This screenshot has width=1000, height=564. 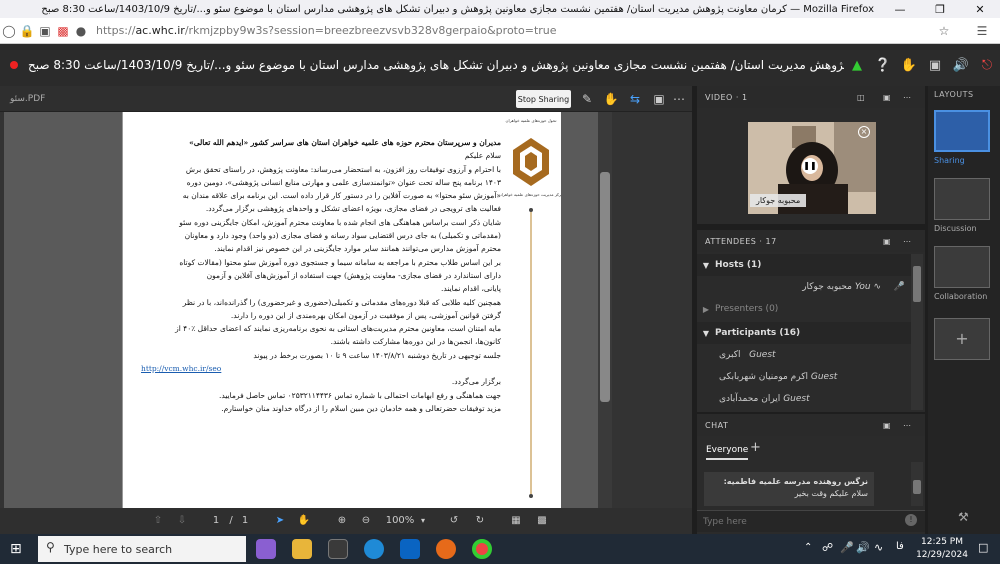 I want to click on file-explorer-icon, so click(x=302, y=549).